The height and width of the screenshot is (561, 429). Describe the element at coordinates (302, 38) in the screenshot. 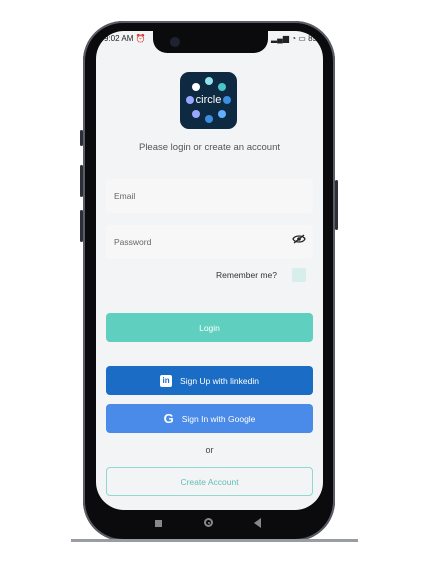

I see `battery-icon: ▭` at that location.